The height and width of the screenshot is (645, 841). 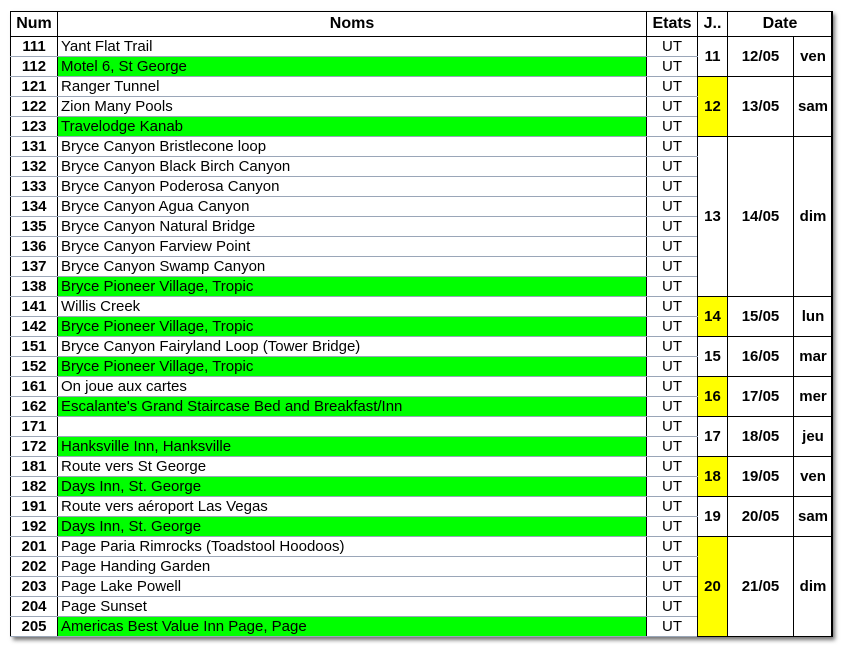 I want to click on date-cell: 13/05, so click(x=760, y=106).